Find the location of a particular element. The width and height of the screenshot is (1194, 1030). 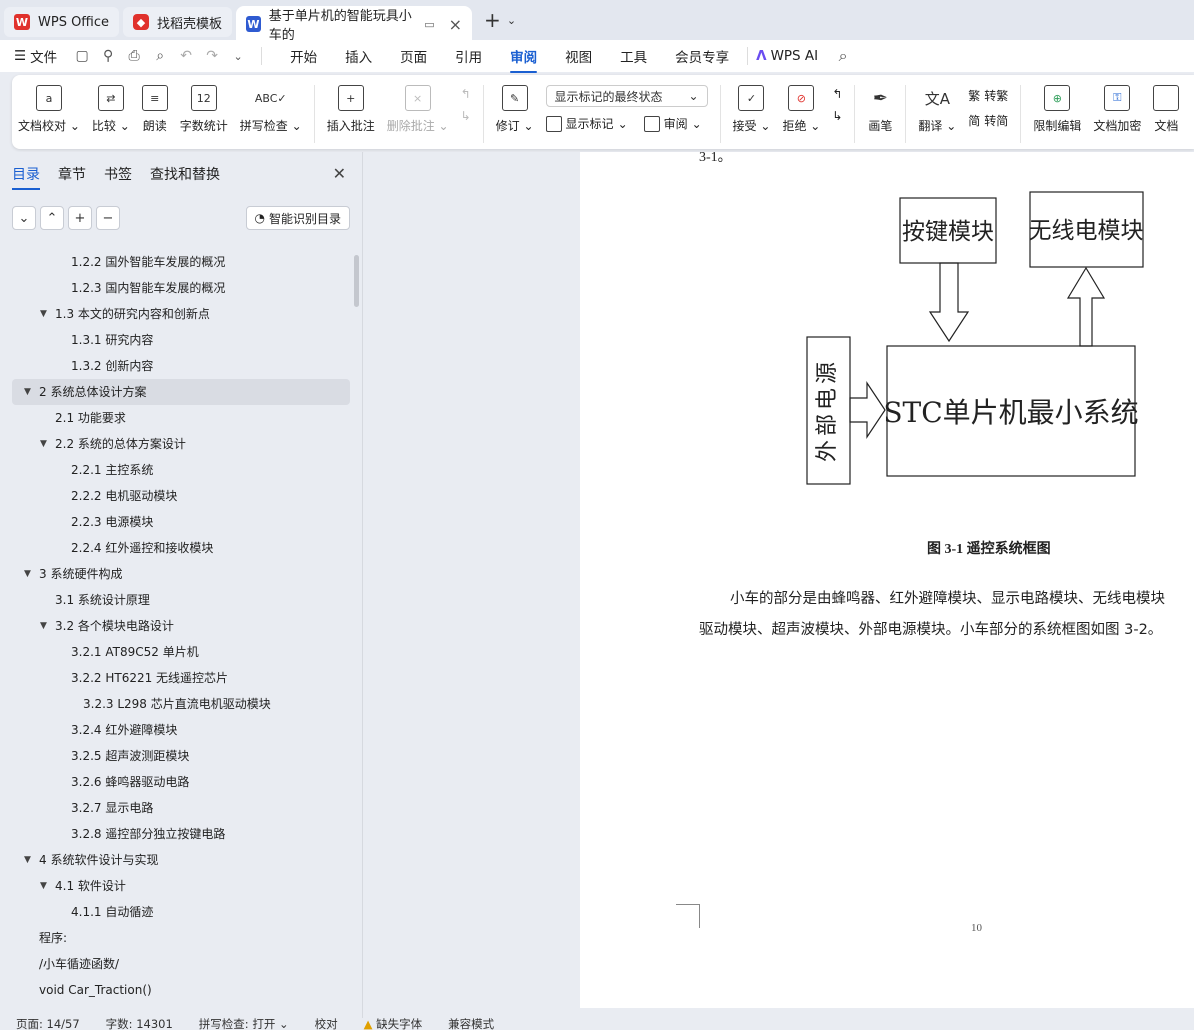

toc-item: 1.3.2 创新内容 is located at coordinates (181, 366).